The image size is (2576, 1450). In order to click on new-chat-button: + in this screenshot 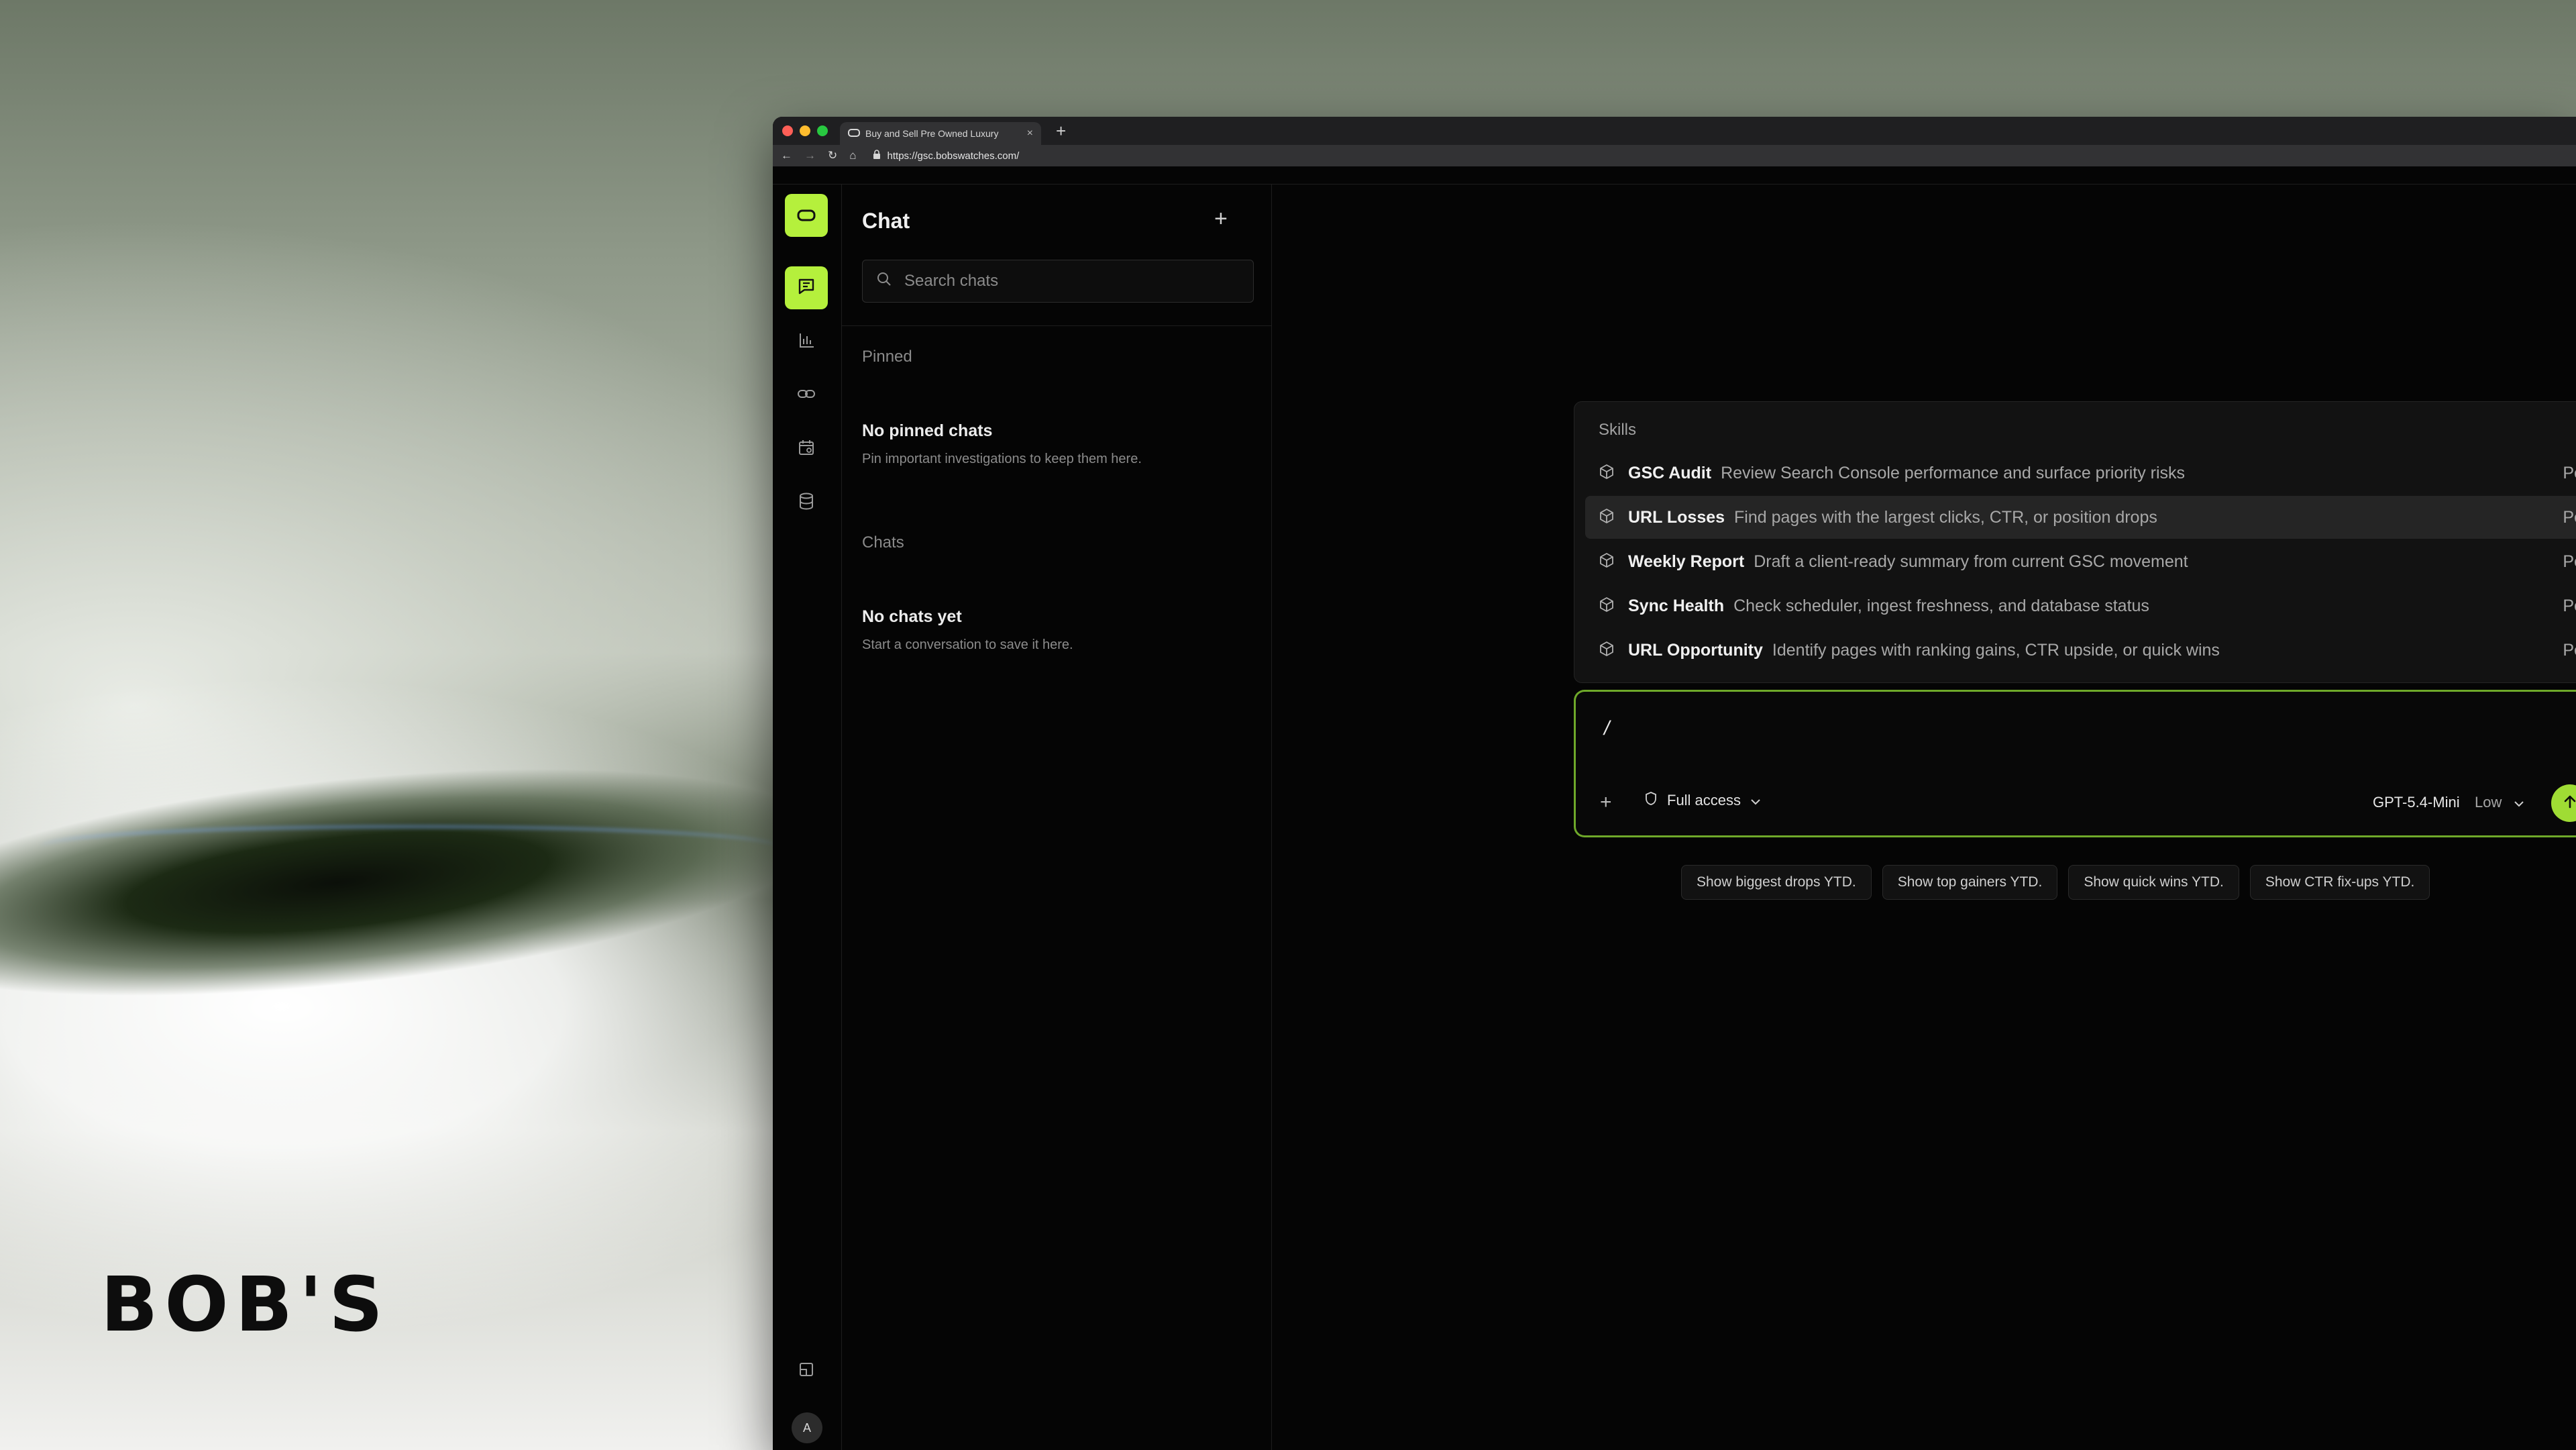, I will do `click(1221, 219)`.